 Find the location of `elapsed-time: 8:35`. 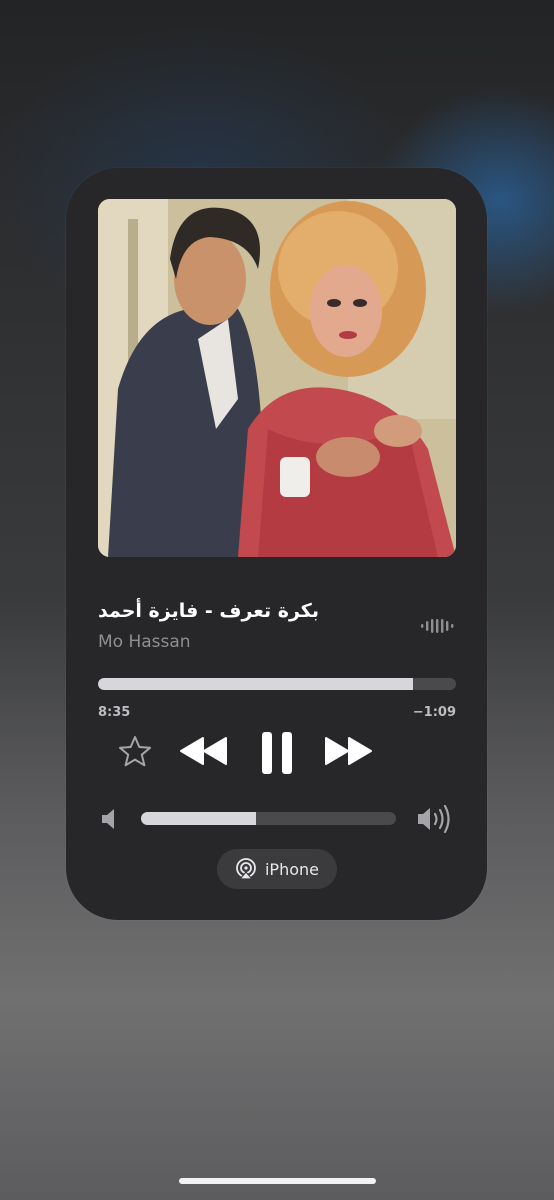

elapsed-time: 8:35 is located at coordinates (114, 712).